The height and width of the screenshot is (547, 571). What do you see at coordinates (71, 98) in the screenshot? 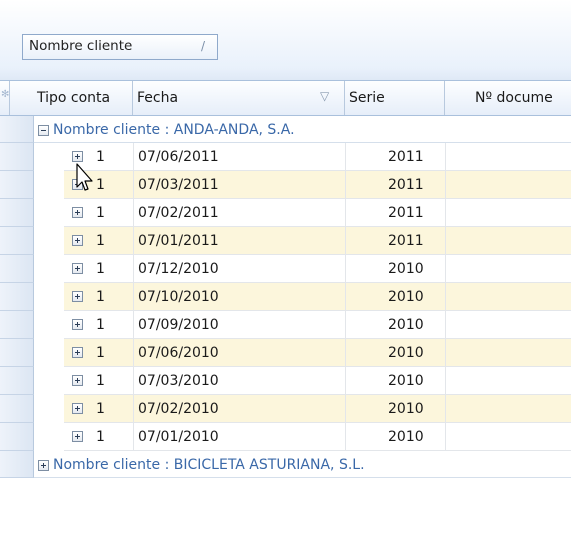
I see `column-header-tipo: Tipo conta` at bounding box center [71, 98].